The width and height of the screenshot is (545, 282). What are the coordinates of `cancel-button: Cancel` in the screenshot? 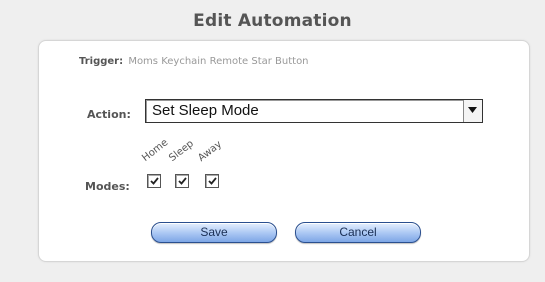 It's located at (358, 232).